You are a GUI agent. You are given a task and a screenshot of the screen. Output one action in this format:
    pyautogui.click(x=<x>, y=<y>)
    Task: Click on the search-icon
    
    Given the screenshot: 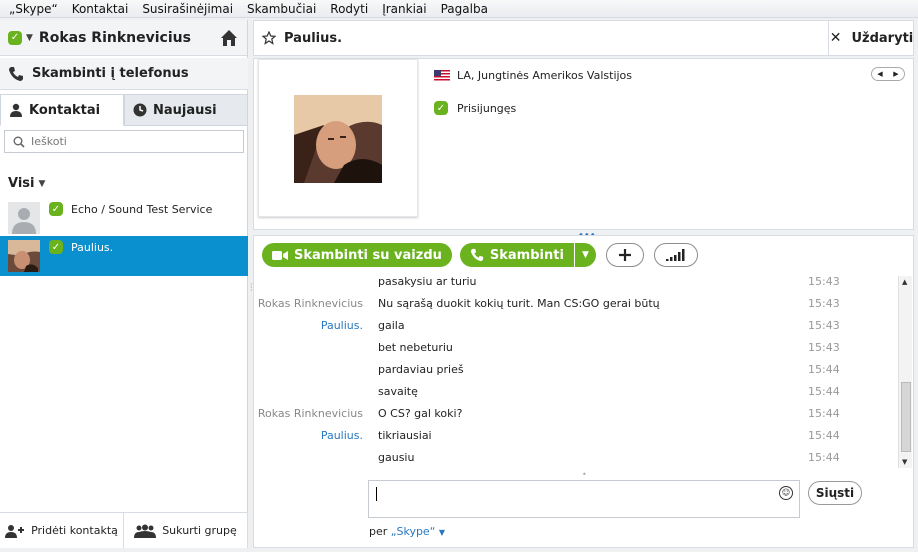 What is the action you would take?
    pyautogui.click(x=19, y=142)
    